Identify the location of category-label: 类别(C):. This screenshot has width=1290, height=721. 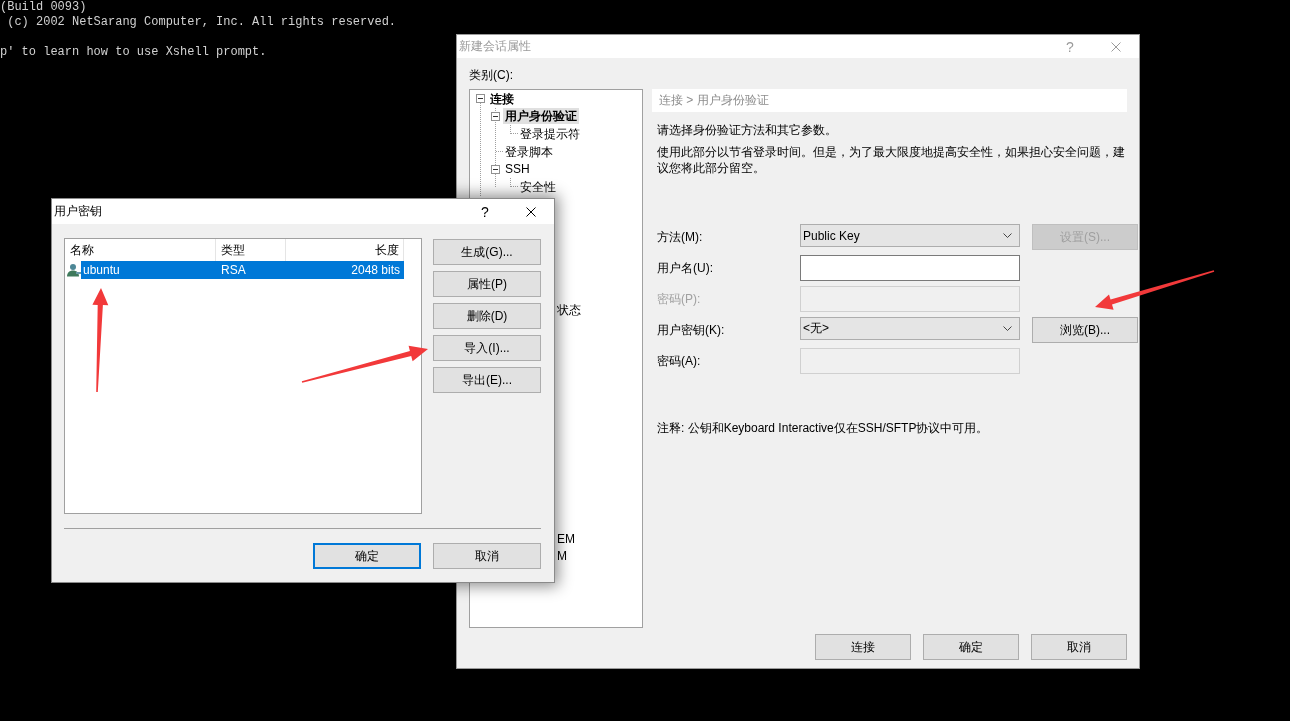
(491, 75).